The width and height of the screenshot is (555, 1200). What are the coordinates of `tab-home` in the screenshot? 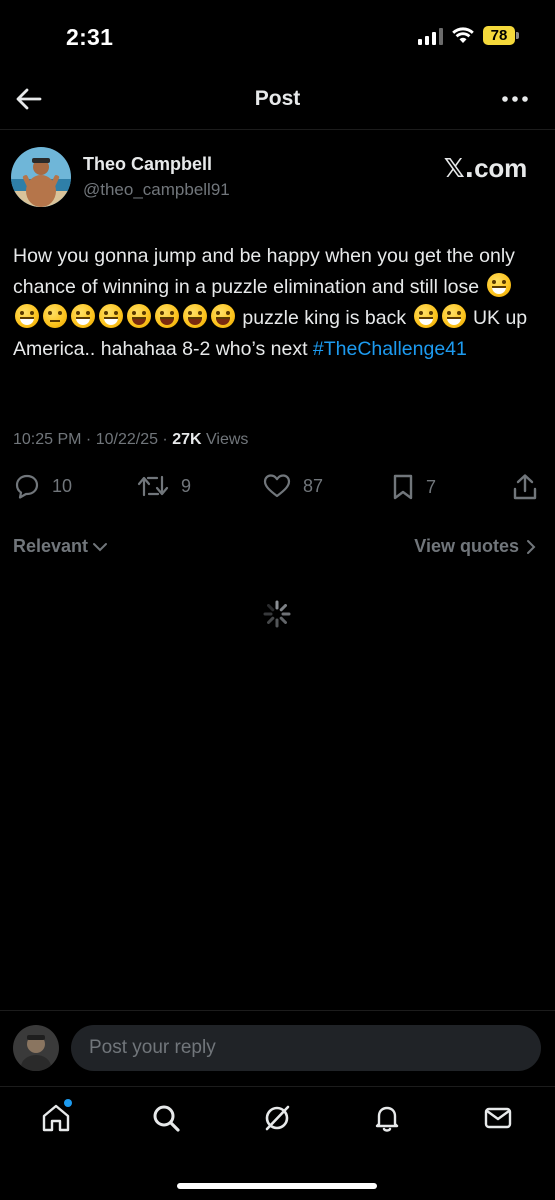 It's located at (56, 1117).